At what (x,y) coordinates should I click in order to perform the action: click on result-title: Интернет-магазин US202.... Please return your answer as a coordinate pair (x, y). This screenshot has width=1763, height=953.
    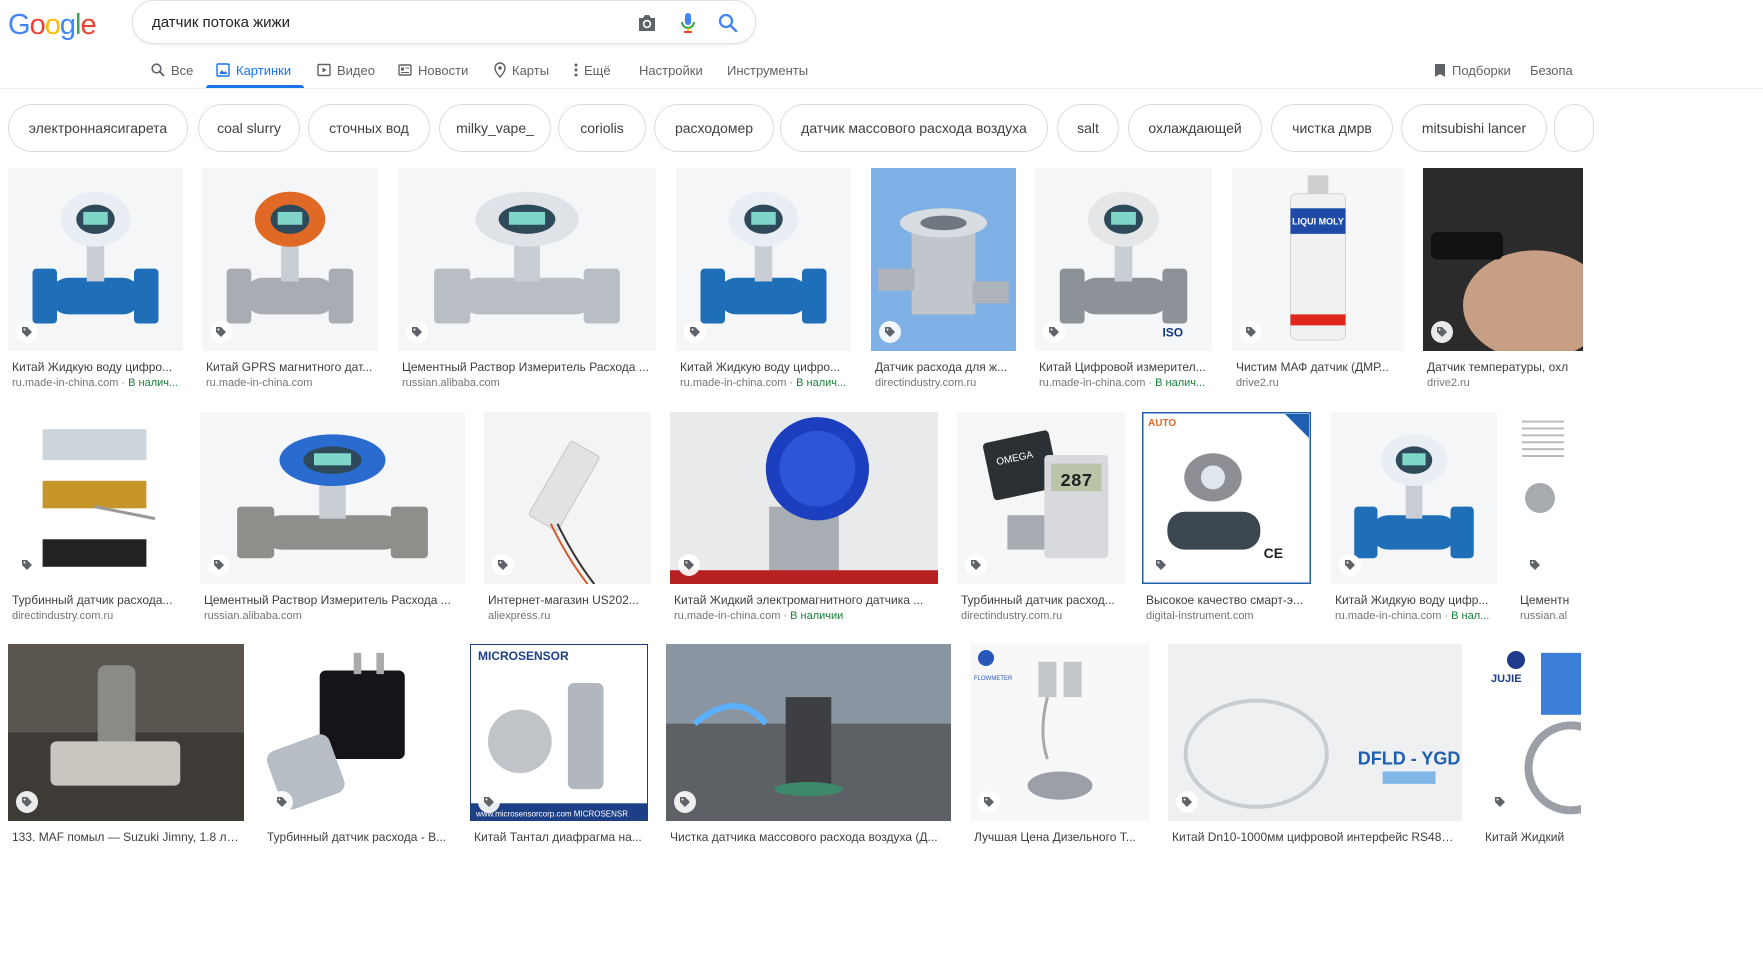
    Looking at the image, I should click on (567, 600).